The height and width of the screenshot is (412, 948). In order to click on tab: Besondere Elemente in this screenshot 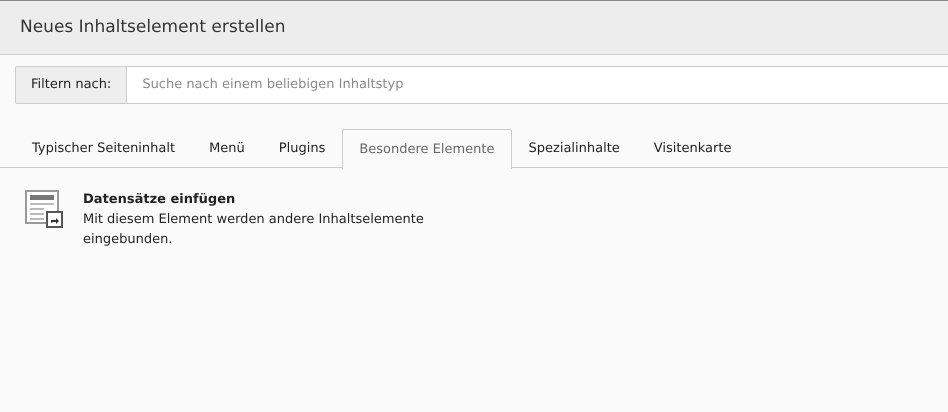, I will do `click(427, 149)`.